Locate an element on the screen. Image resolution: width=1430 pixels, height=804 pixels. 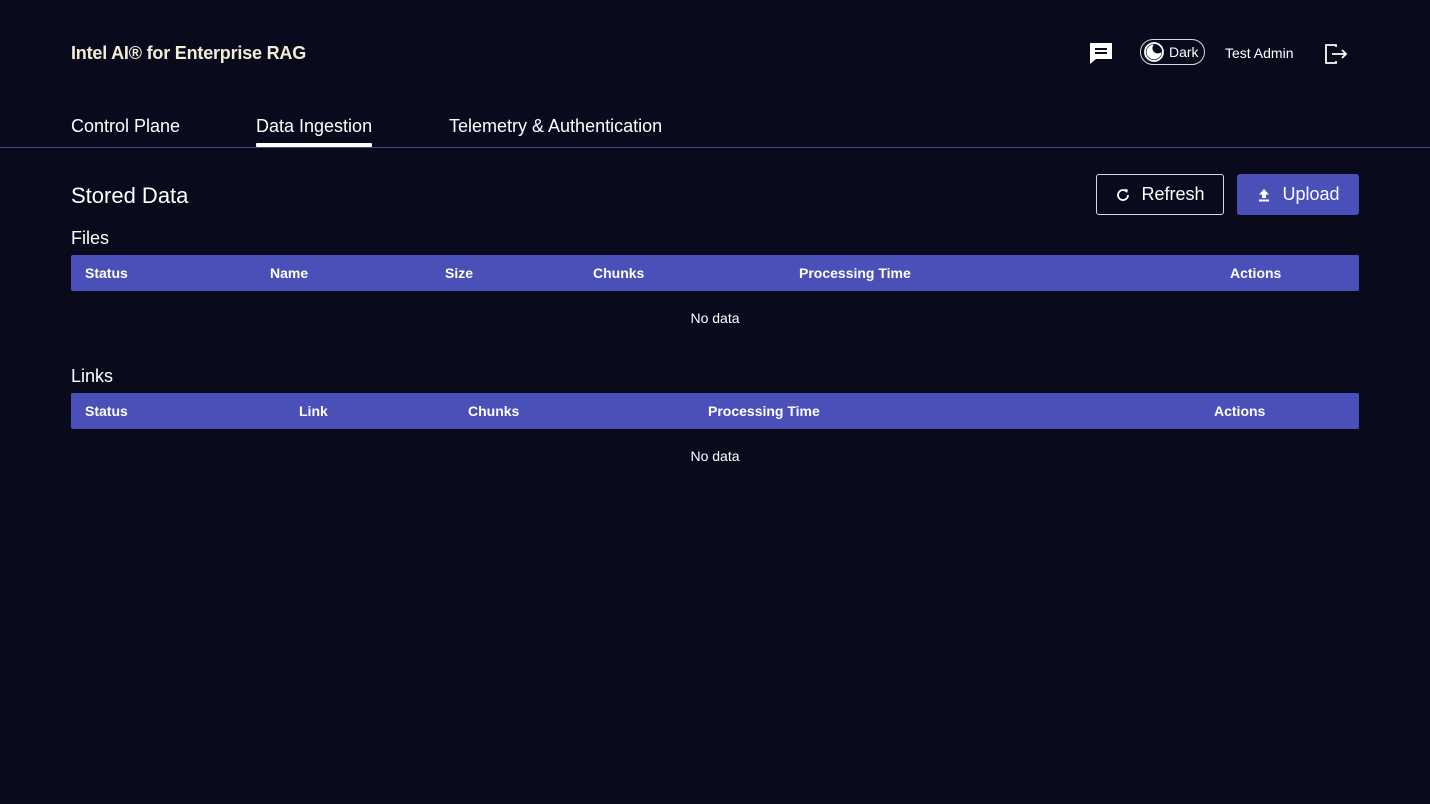
links-empty-text: No data is located at coordinates (715, 456).